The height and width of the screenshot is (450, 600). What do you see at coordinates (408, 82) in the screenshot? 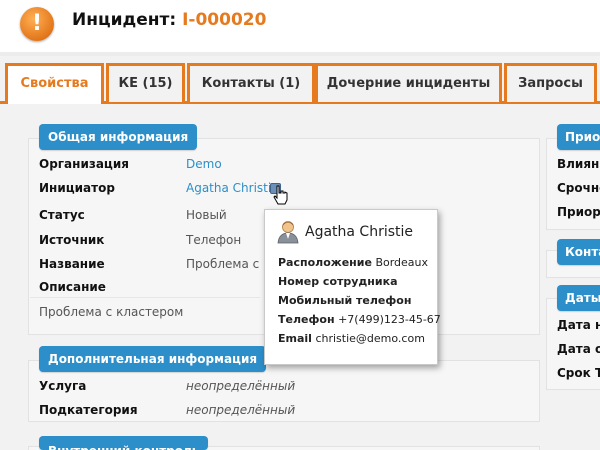
I see `tab-child-incidents: Дочерние инциденты` at bounding box center [408, 82].